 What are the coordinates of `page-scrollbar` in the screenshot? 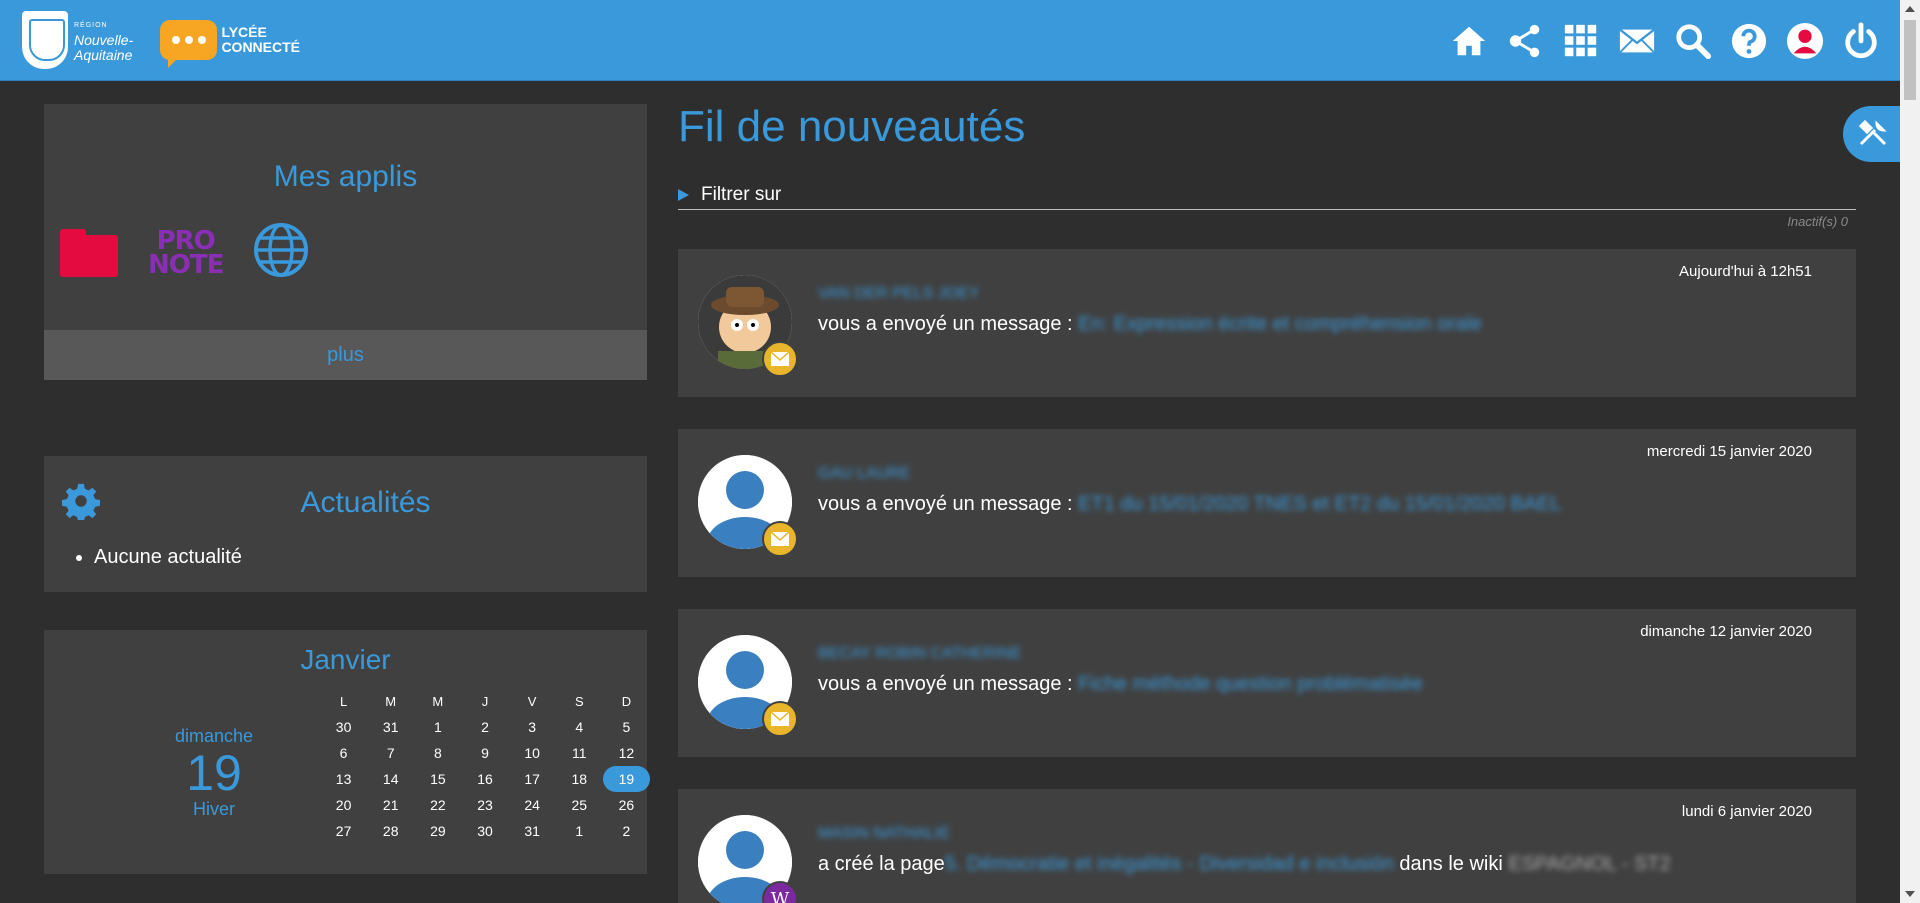 It's located at (1910, 451).